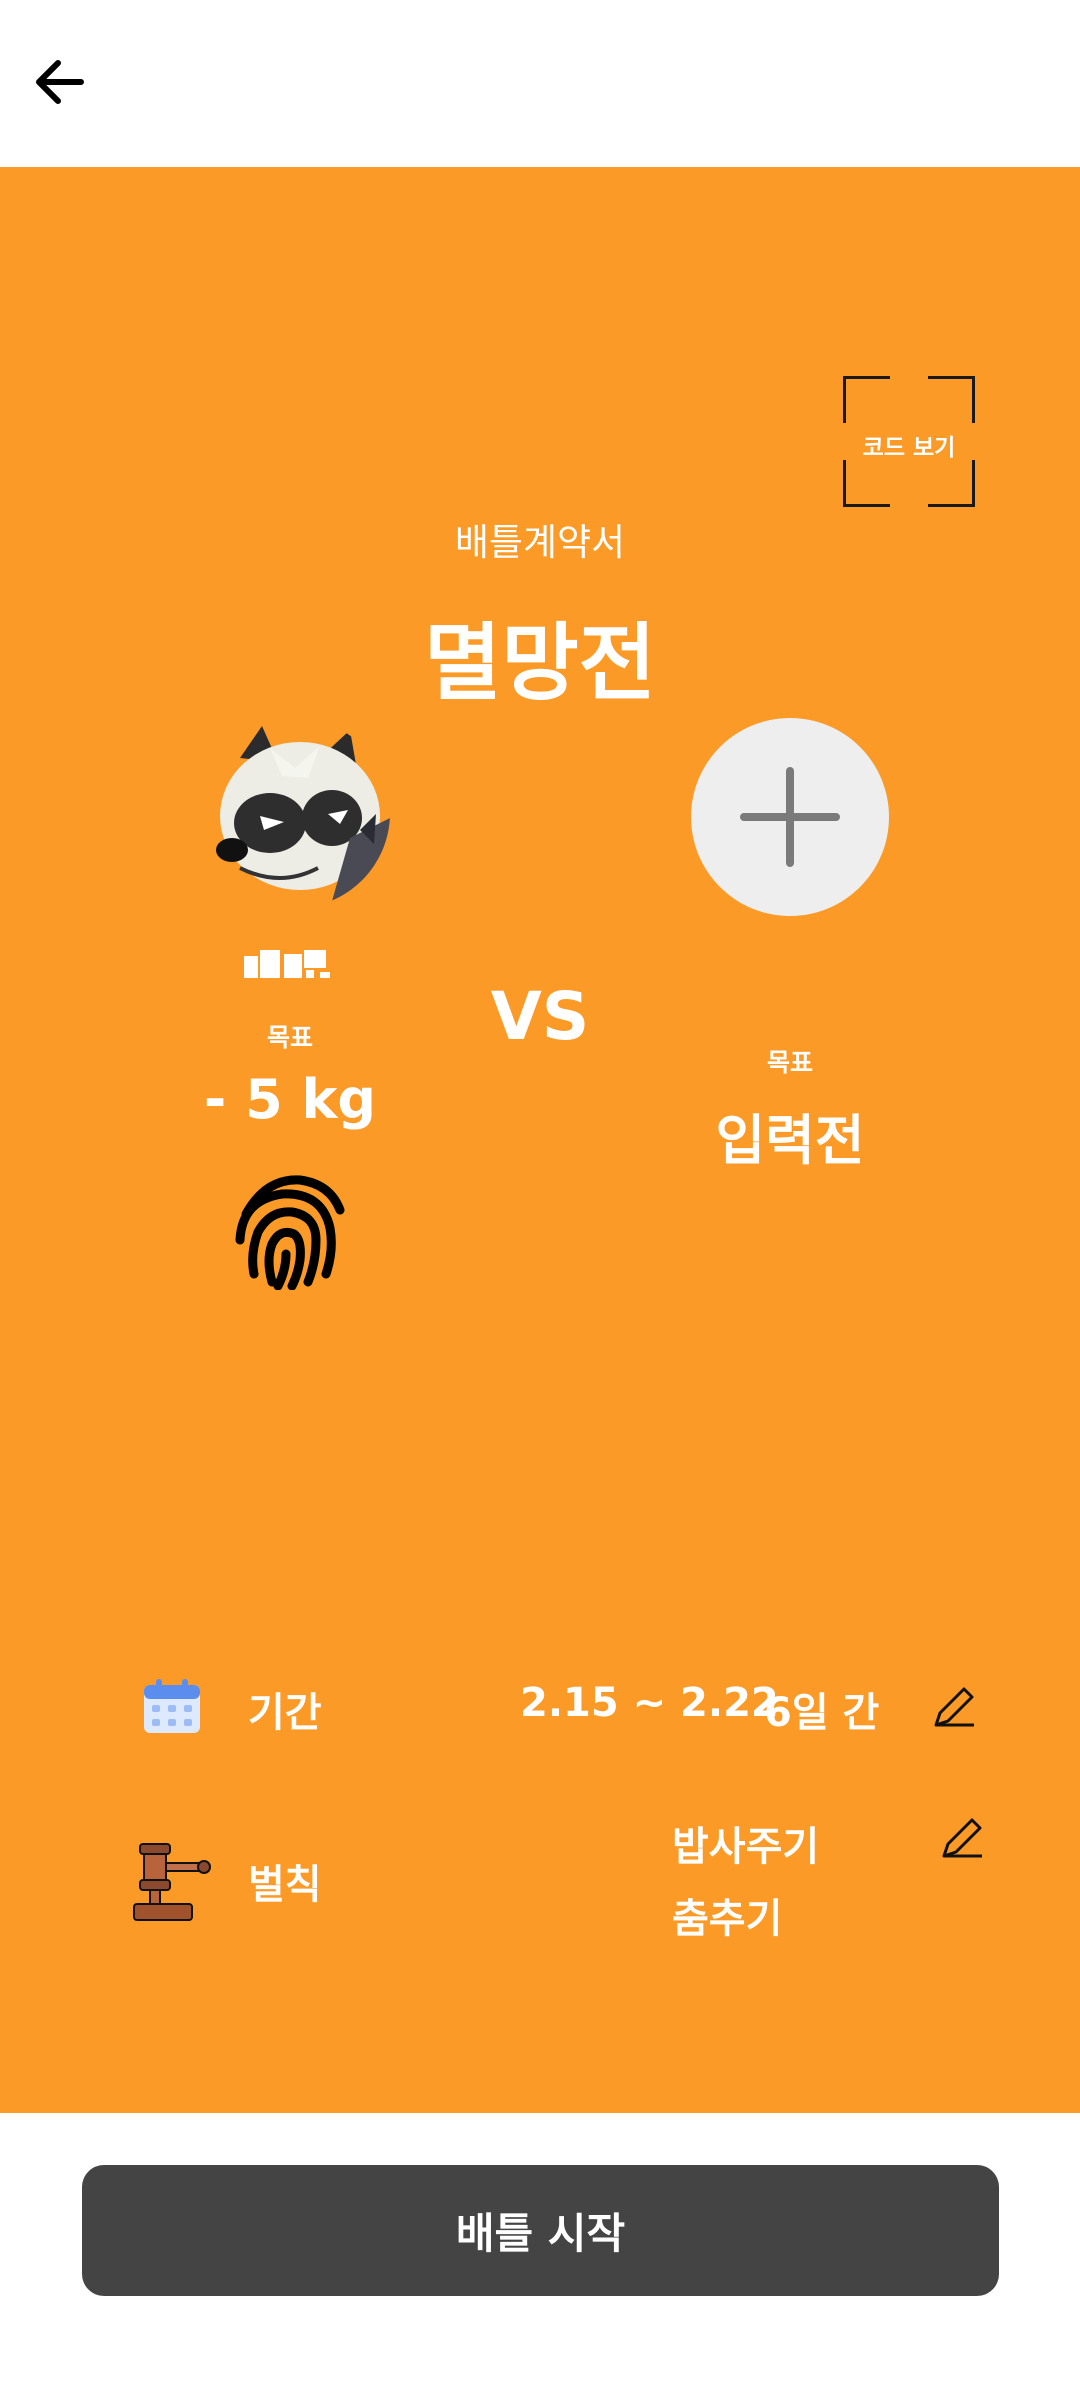 Image resolution: width=1080 pixels, height=2387 pixels. I want to click on fingerprint-icon, so click(290, 1230).